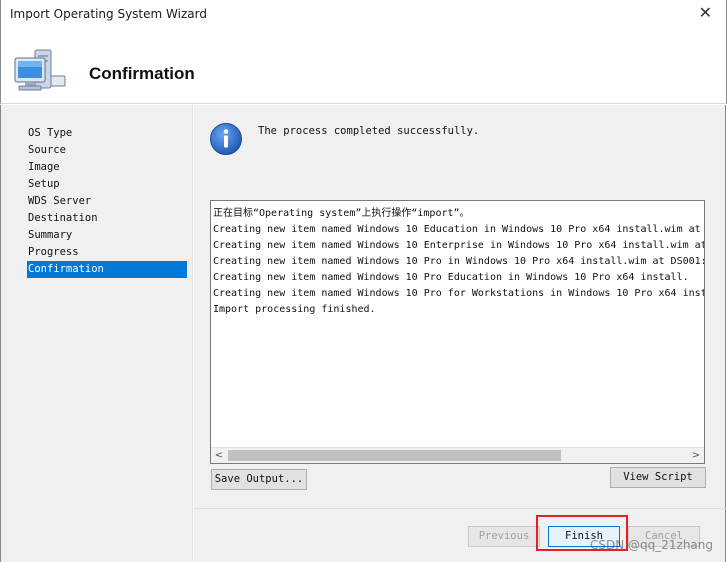 The height and width of the screenshot is (562, 727). What do you see at coordinates (705, 13) in the screenshot?
I see `close-icon: ✕` at bounding box center [705, 13].